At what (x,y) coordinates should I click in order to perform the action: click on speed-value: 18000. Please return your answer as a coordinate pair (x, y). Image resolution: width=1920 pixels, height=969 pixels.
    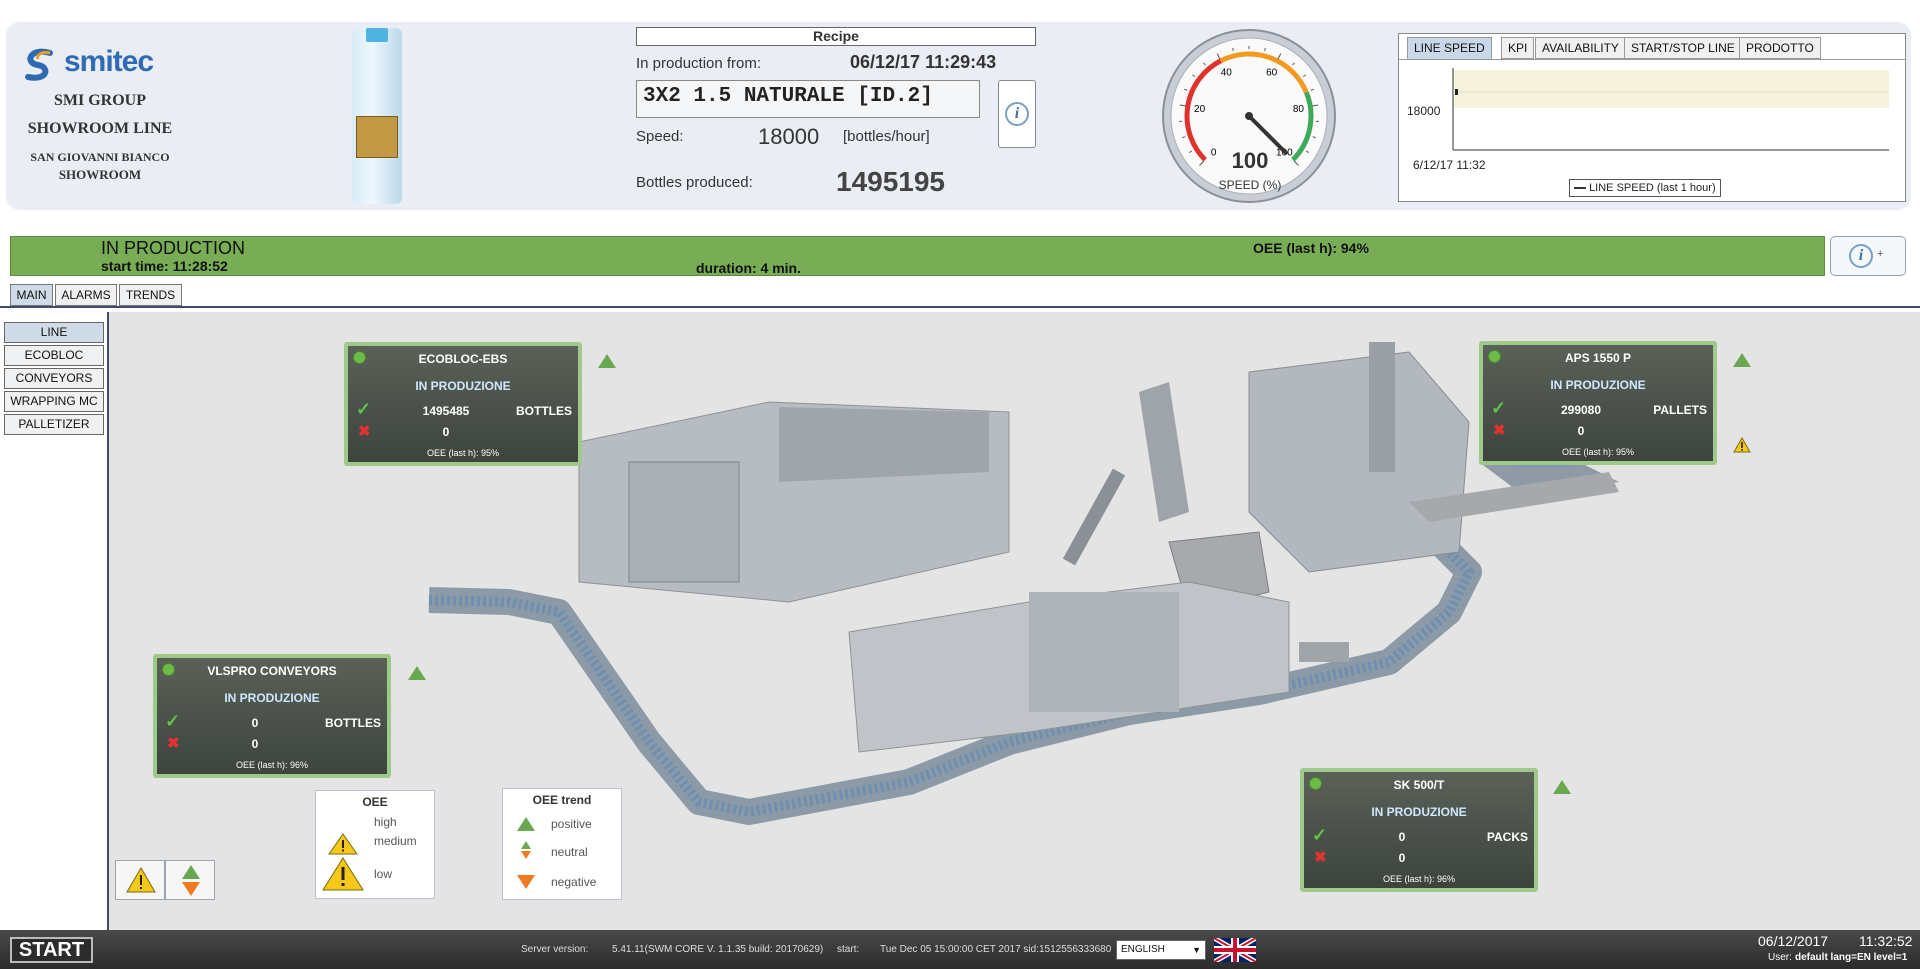
    Looking at the image, I should click on (789, 136).